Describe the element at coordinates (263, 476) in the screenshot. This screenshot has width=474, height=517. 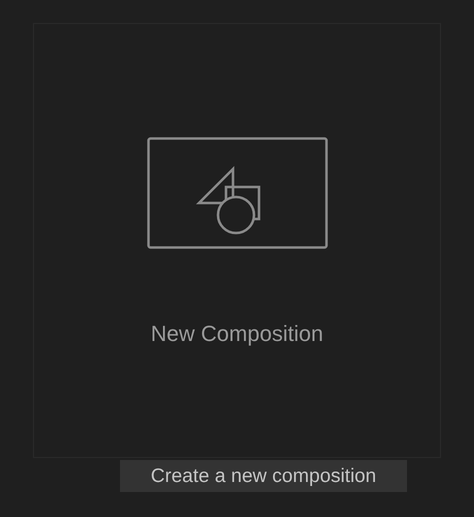
I see `tooltip: Create a new composition` at that location.